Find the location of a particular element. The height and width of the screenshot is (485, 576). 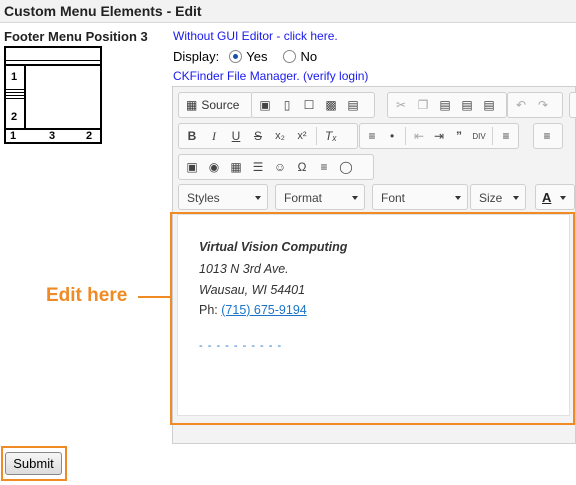

edit-here-annotation: Edit here is located at coordinates (87, 295).